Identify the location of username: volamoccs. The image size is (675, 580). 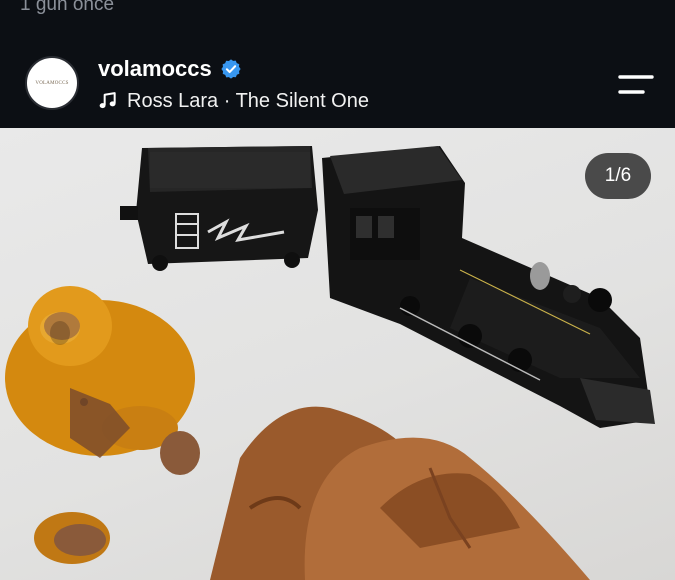
(155, 69).